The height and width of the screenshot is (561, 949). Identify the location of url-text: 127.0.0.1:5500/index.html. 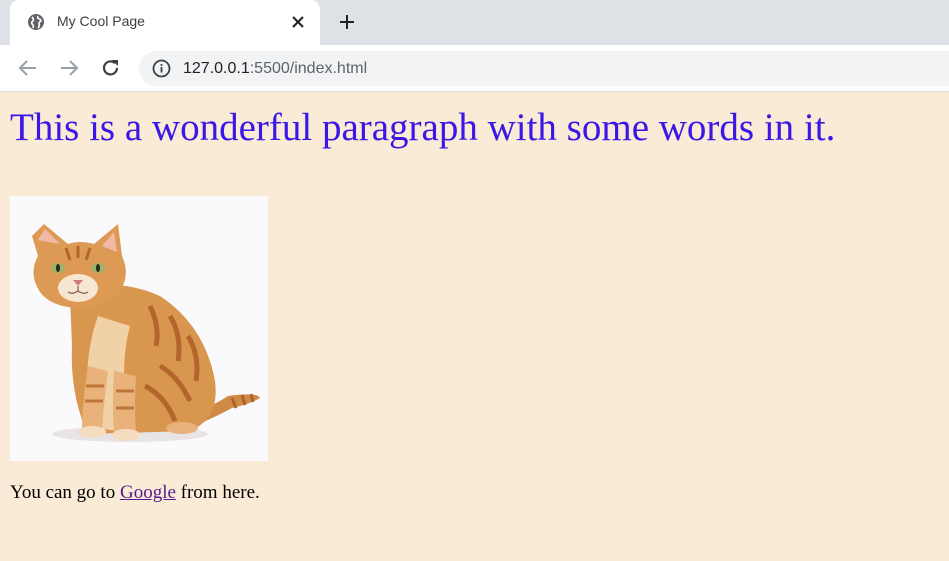
(275, 69).